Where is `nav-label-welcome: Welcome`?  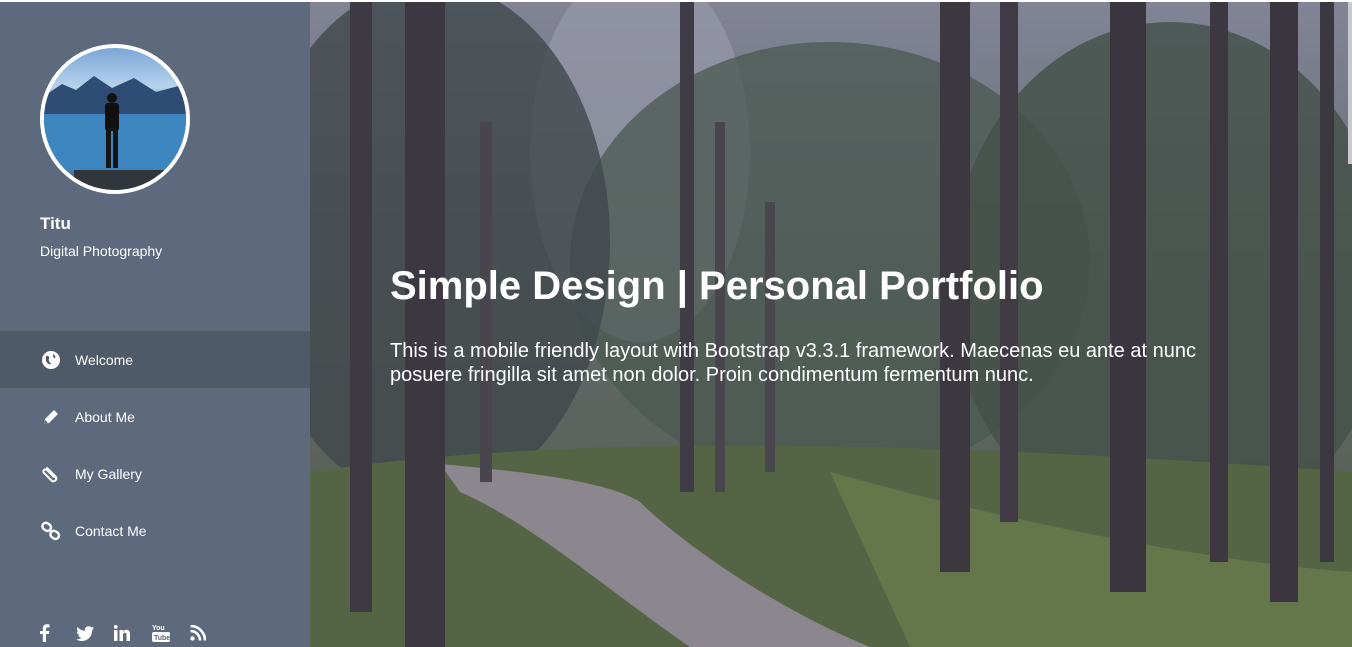
nav-label-welcome: Welcome is located at coordinates (104, 359).